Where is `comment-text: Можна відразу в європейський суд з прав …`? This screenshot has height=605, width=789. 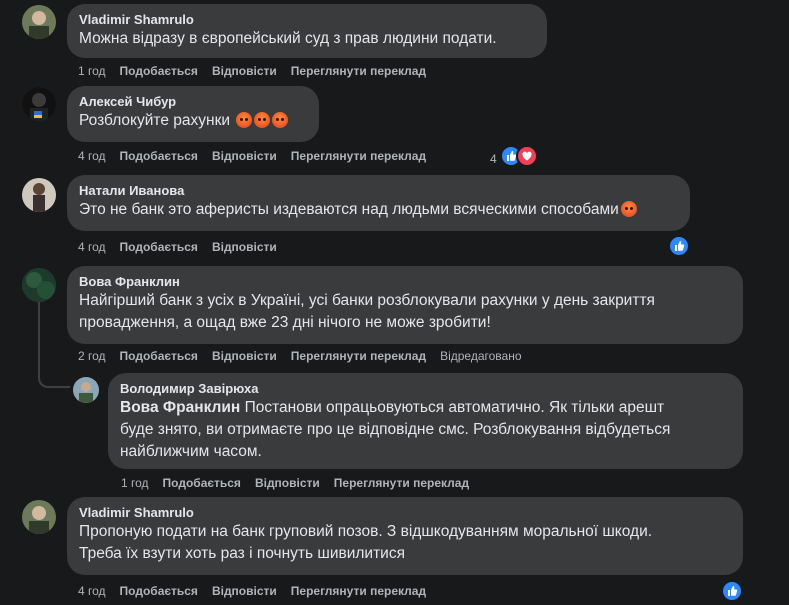 comment-text: Можна відразу в європейський суд з прав … is located at coordinates (288, 38).